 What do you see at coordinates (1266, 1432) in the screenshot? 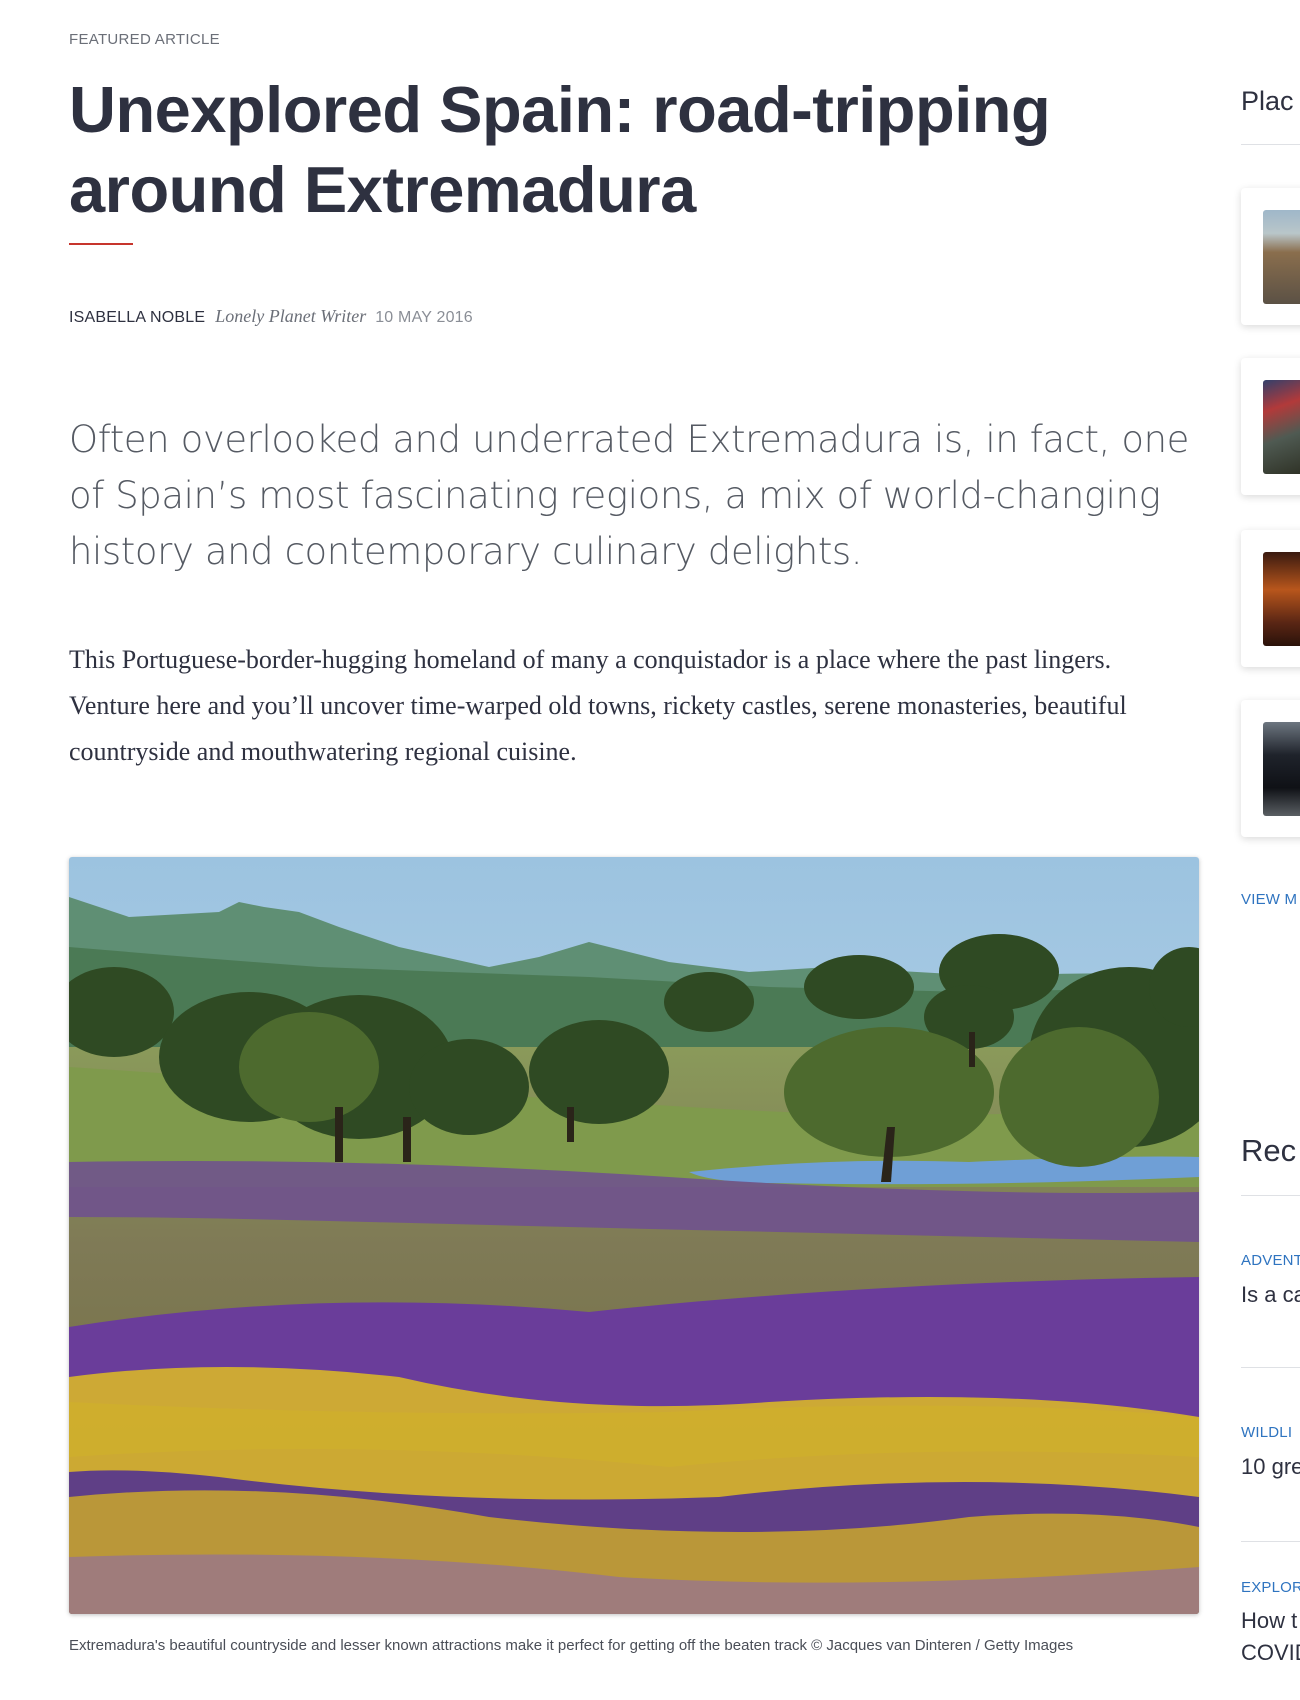
I see `rec-item-category: WILDLI` at bounding box center [1266, 1432].